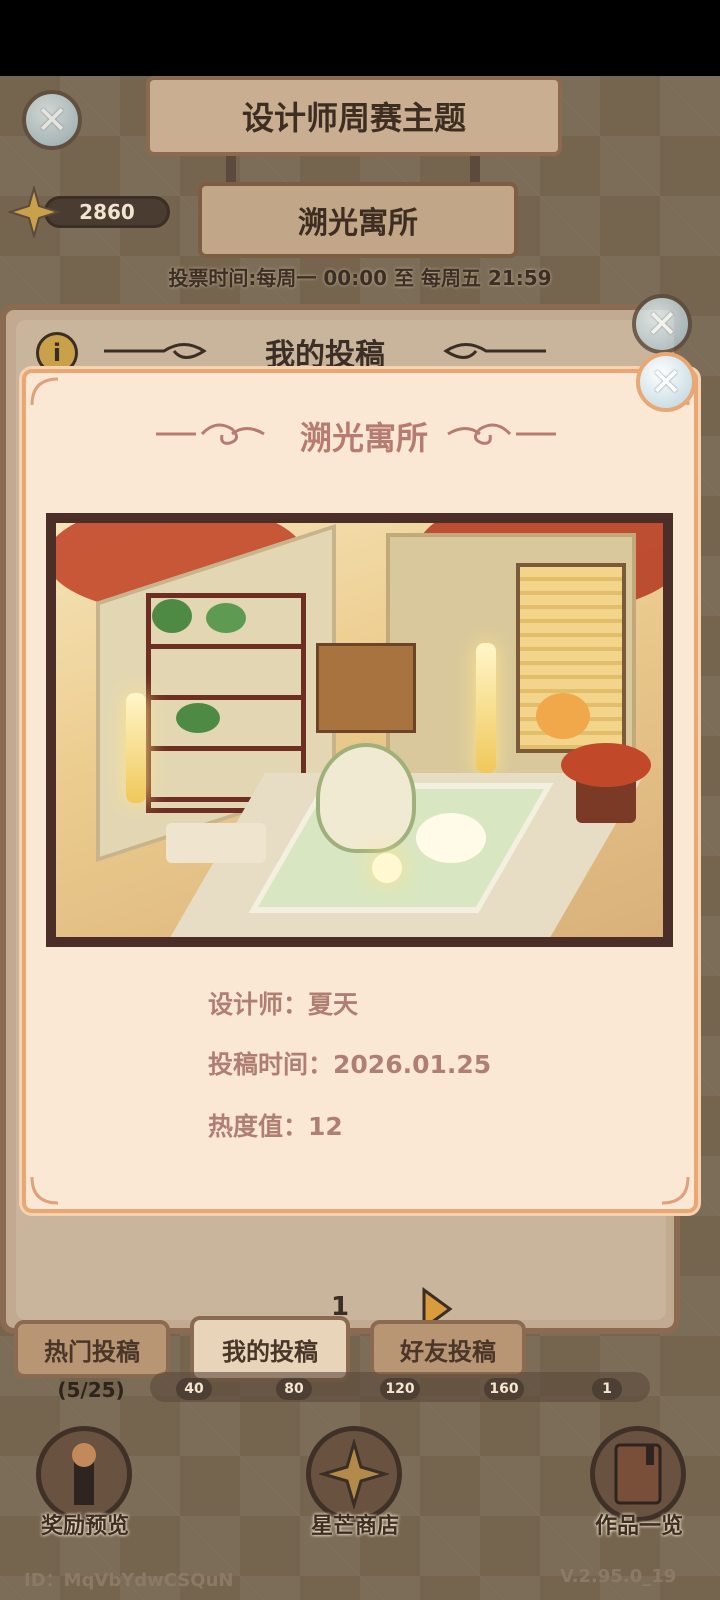 The height and width of the screenshot is (1600, 720). I want to click on status-bar, so click(360, 38).